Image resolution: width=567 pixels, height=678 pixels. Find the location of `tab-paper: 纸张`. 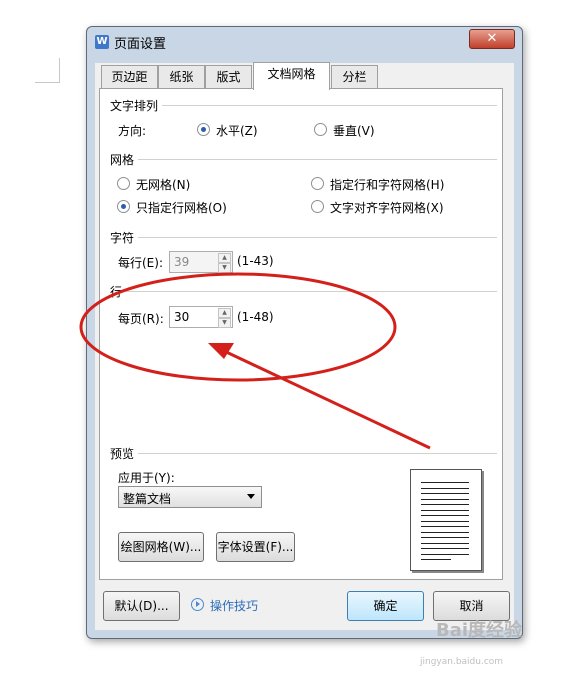

tab-paper: 纸张 is located at coordinates (181, 76).